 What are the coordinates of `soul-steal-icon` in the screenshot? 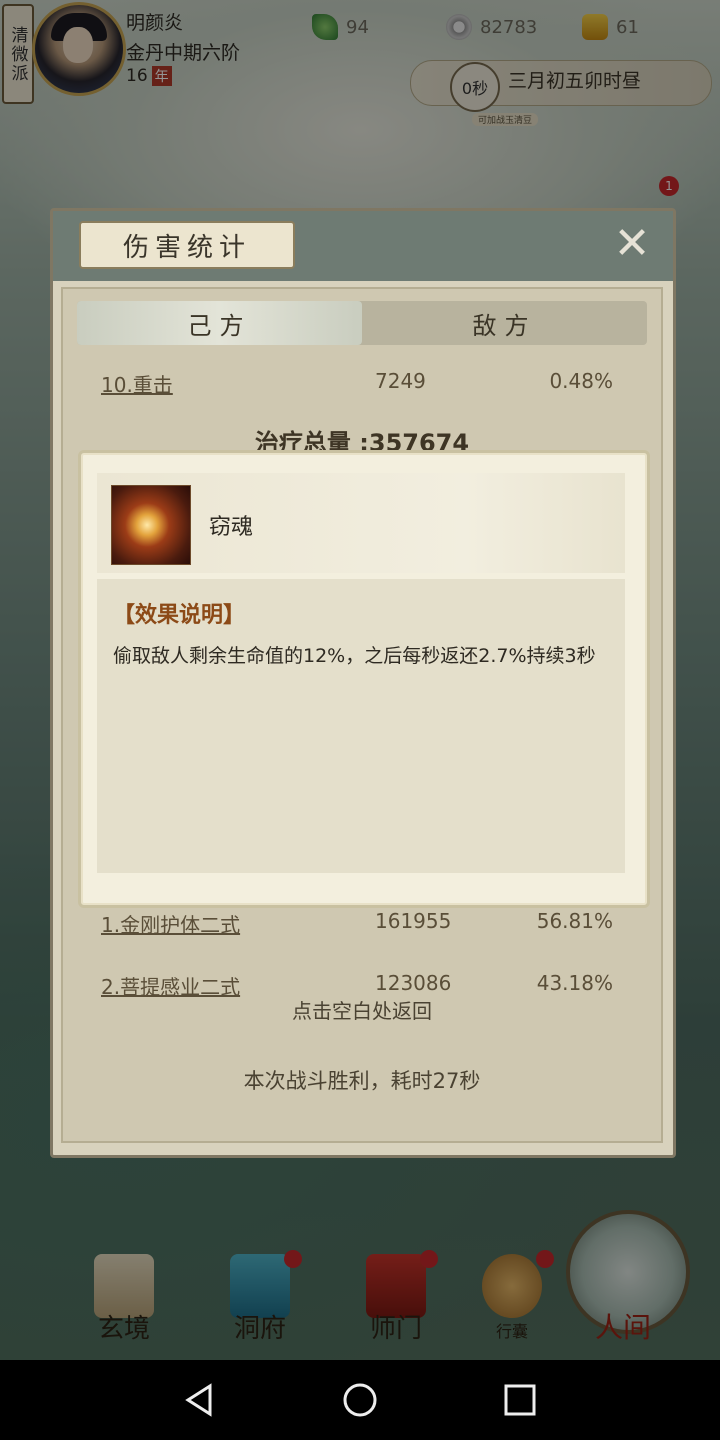 It's located at (151, 525).